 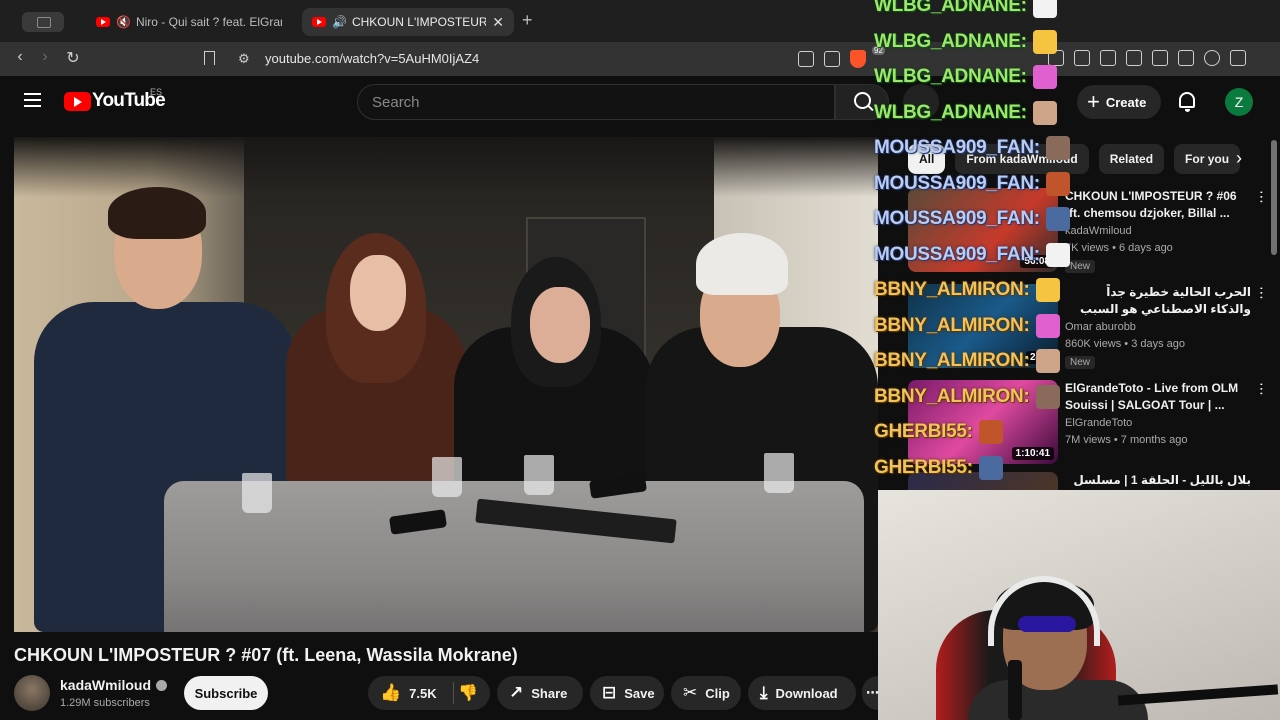 What do you see at coordinates (20, 57) in the screenshot?
I see `back-arrow-icon: ‹` at bounding box center [20, 57].